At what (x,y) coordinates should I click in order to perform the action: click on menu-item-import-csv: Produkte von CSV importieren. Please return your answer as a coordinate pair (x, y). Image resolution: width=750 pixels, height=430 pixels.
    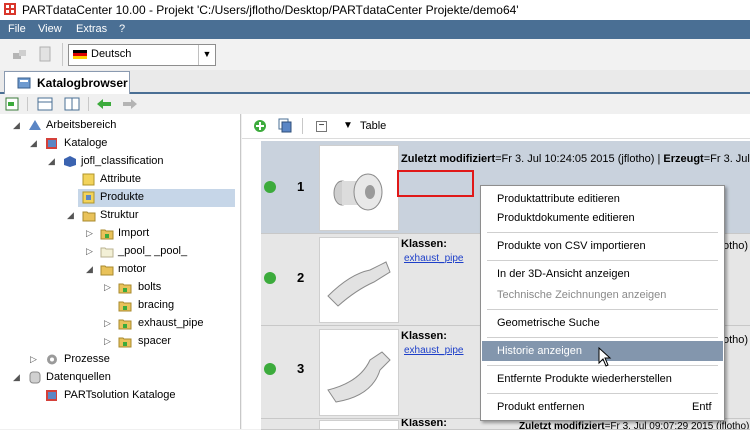
    Looking at the image, I should click on (602, 246).